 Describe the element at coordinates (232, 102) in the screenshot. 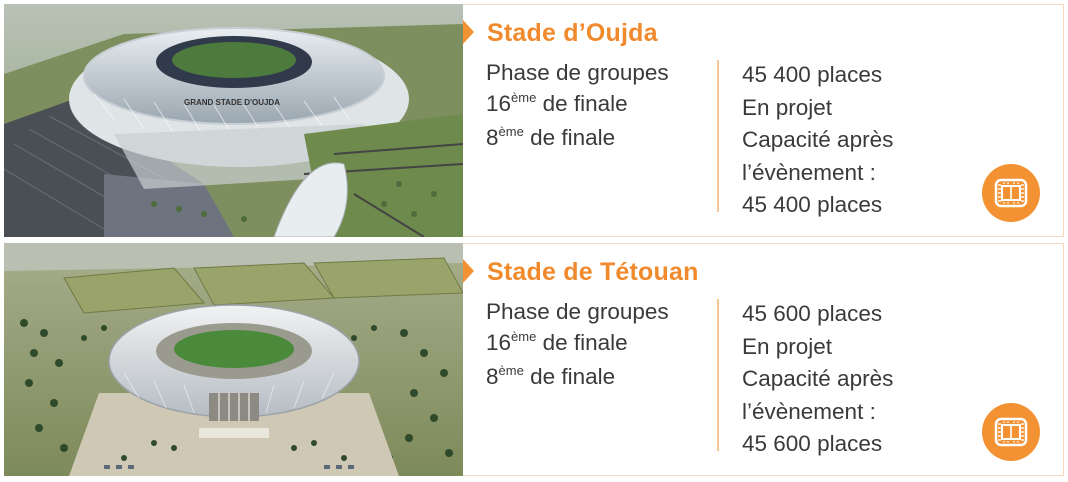

I see `photo-label-oujda: GRAND STADE D'OUJDA` at that location.